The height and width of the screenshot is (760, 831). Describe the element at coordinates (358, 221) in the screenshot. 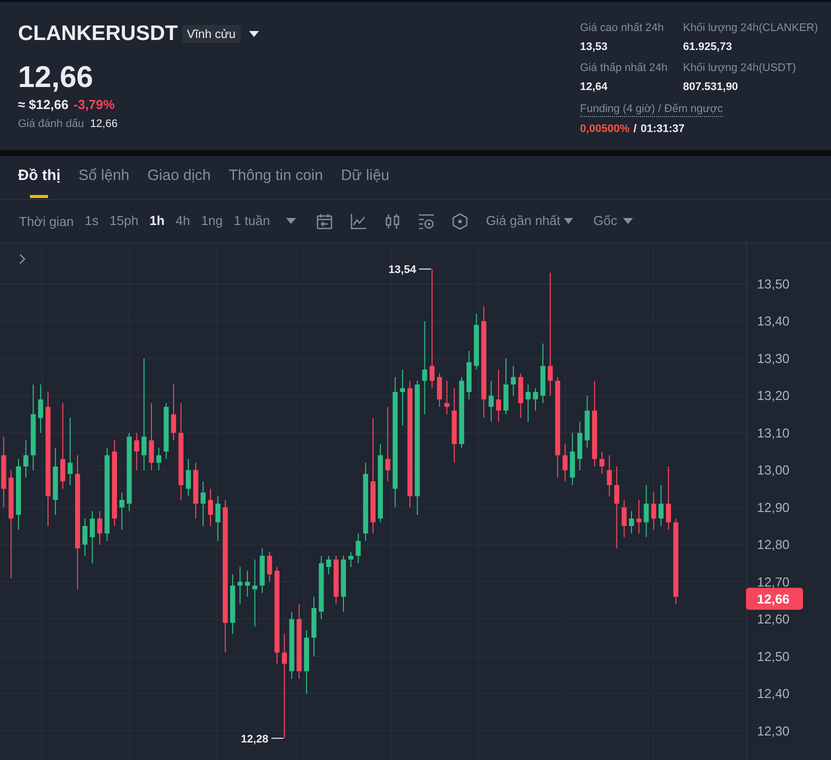

I see `line-chart-icon` at that location.